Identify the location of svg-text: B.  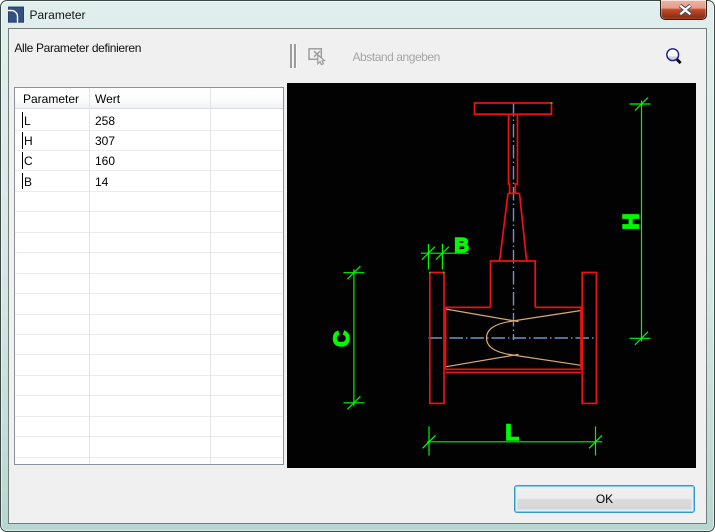
(461, 245).